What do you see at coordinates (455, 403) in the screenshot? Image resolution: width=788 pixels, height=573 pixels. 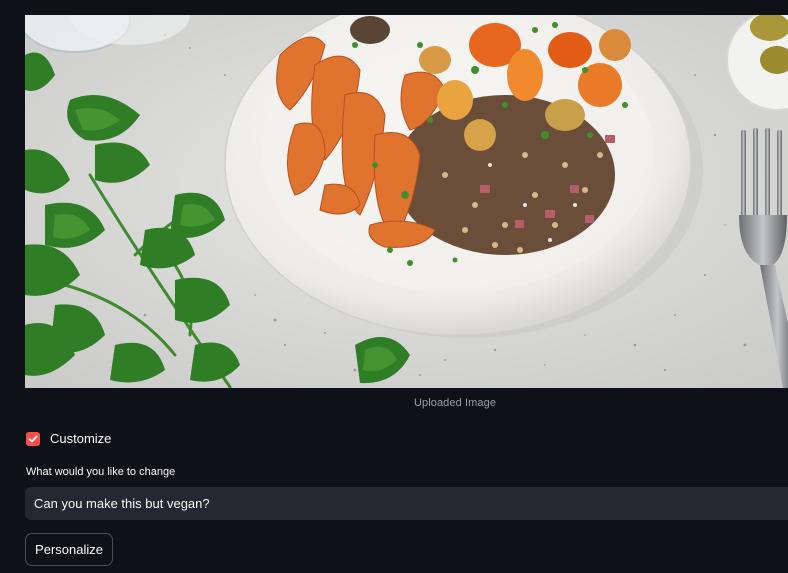 I see `image-caption: Uploaded Image` at bounding box center [455, 403].